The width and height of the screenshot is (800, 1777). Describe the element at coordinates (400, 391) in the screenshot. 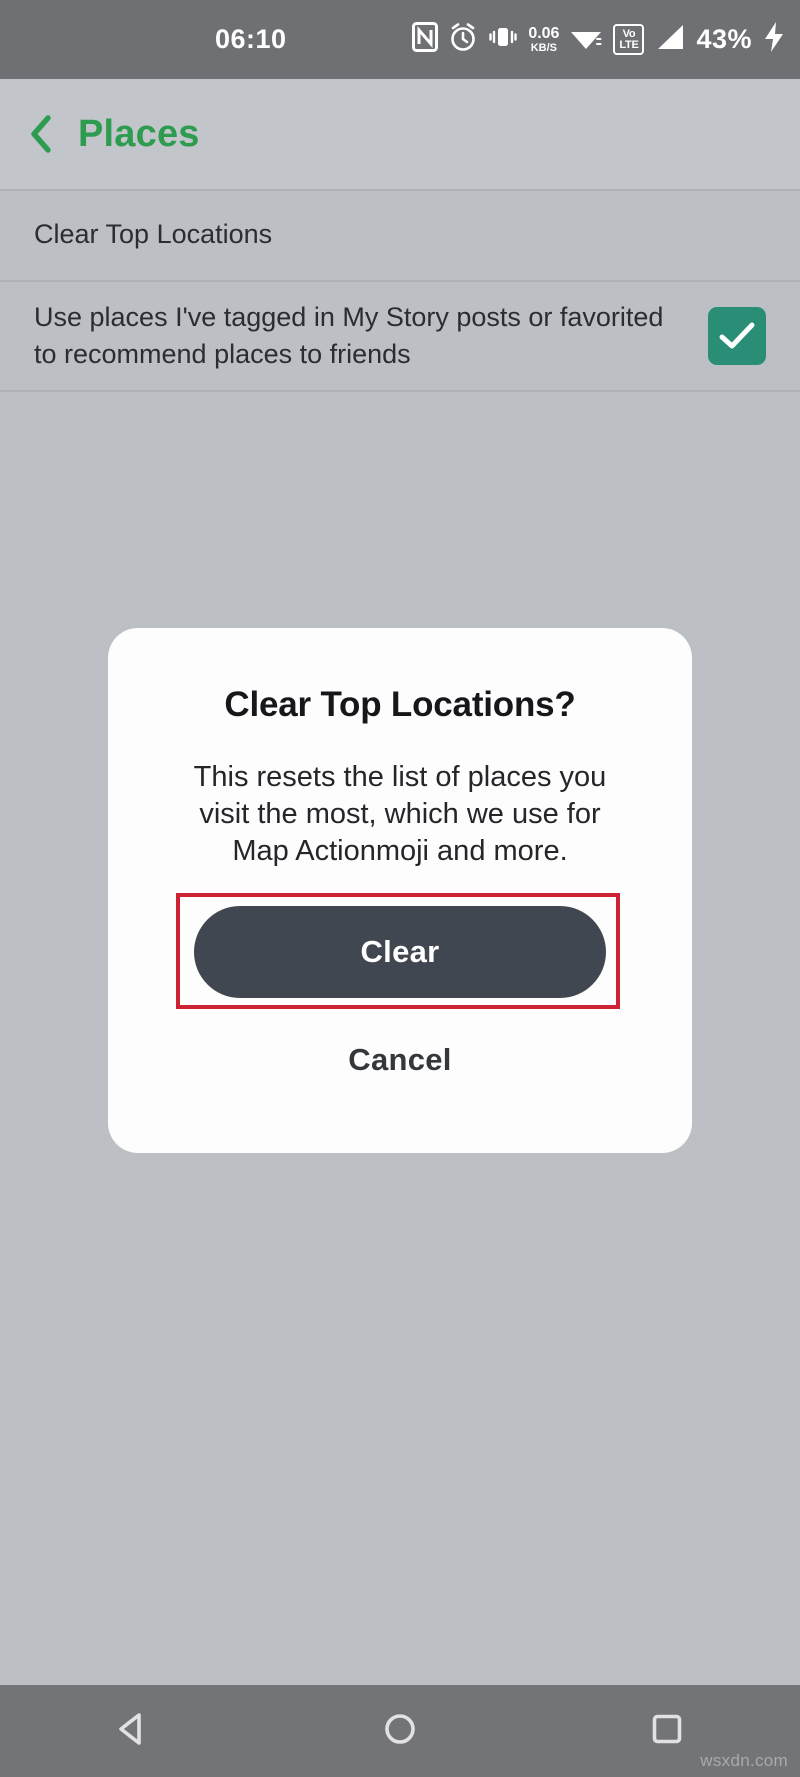

I see `divider-bottom` at that location.